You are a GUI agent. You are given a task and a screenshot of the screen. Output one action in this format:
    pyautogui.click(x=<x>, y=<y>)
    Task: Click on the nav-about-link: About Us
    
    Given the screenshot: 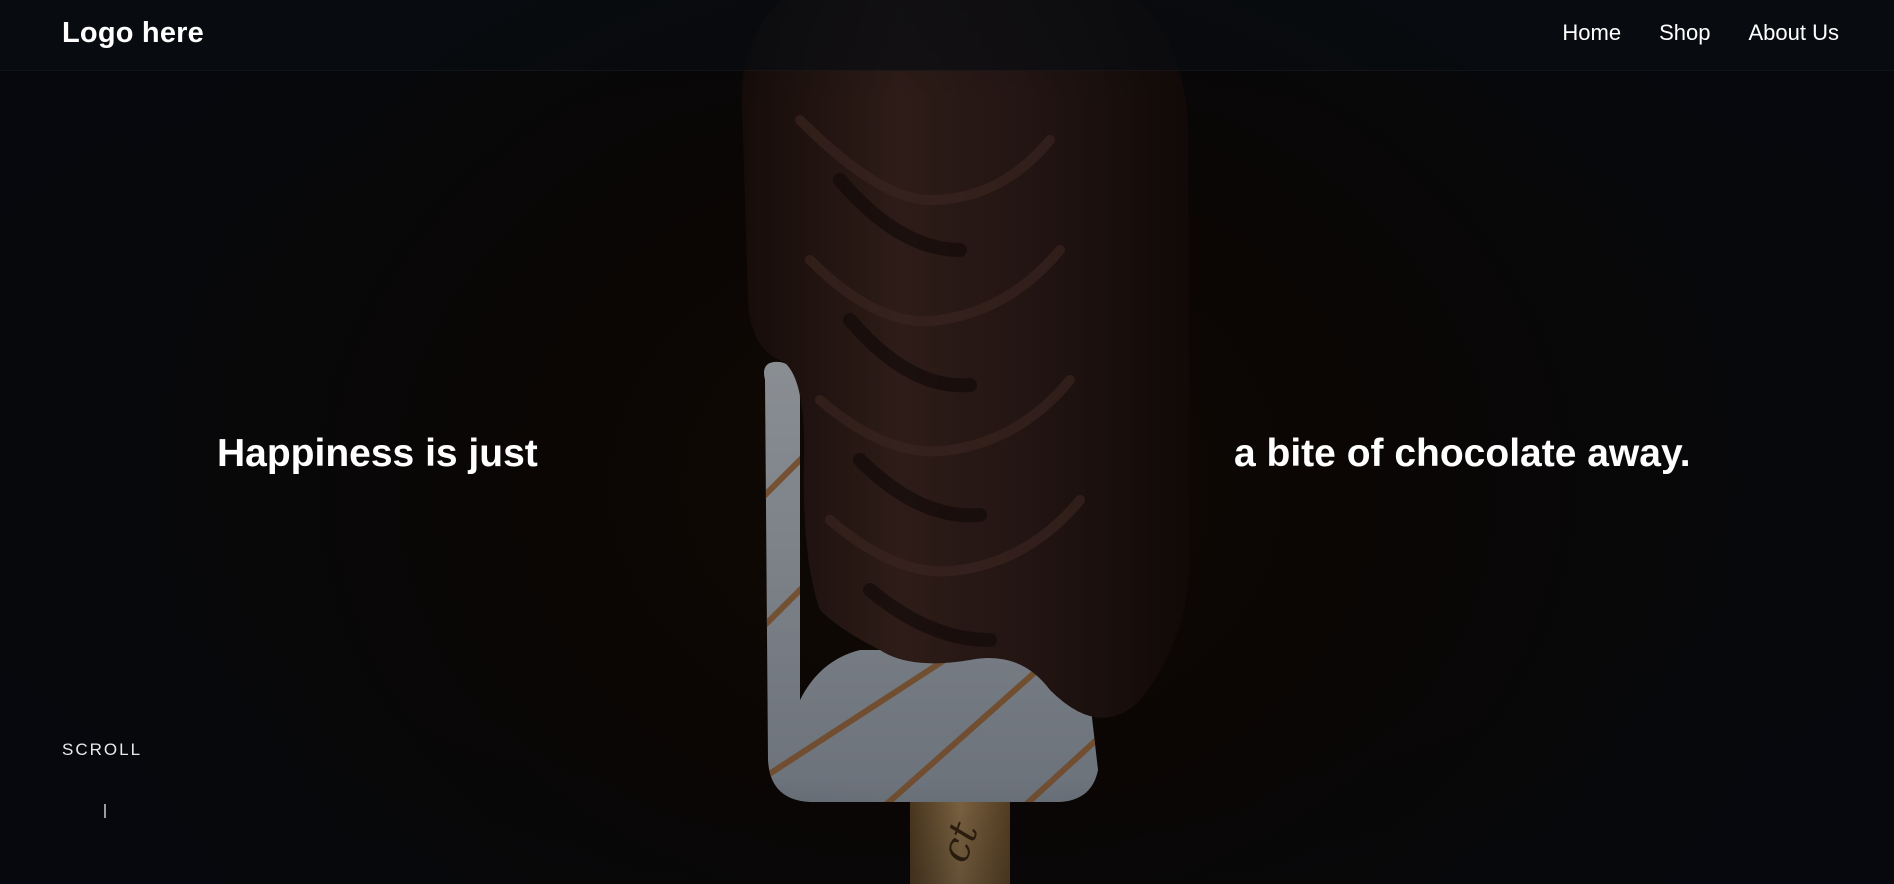 What is the action you would take?
    pyautogui.click(x=1794, y=33)
    